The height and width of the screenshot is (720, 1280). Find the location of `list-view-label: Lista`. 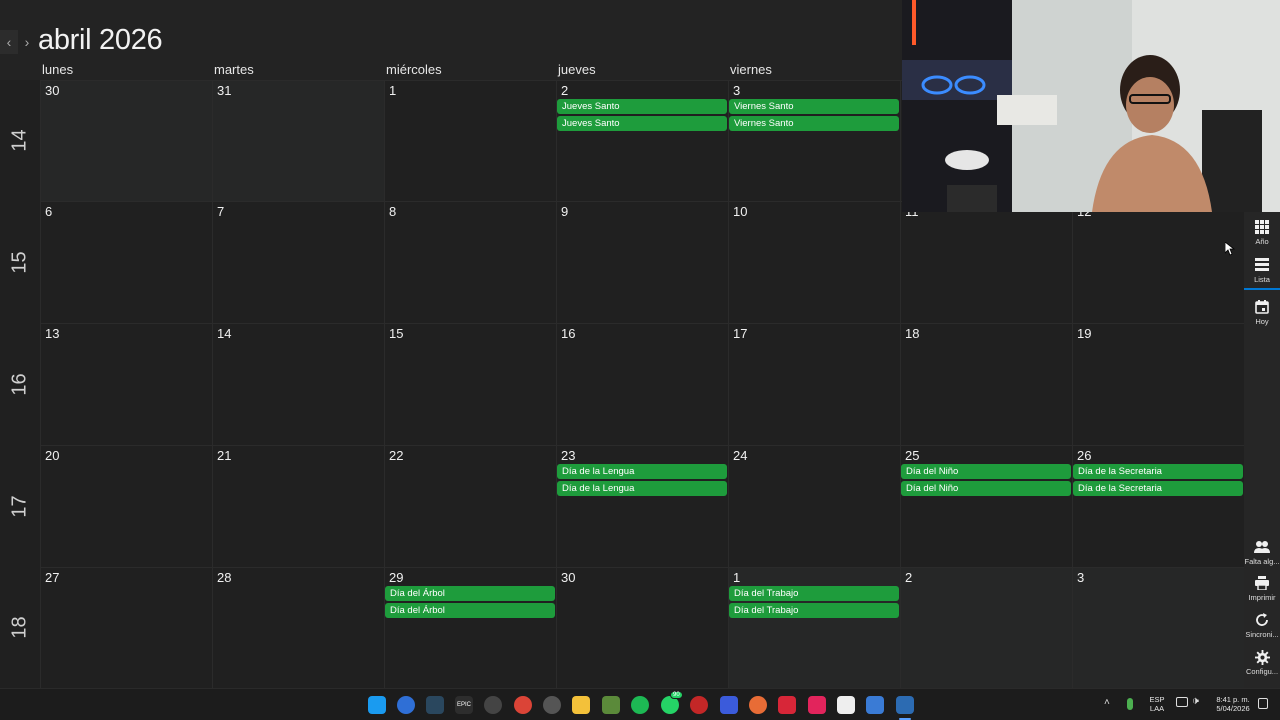

list-view-label: Lista is located at coordinates (1262, 279).